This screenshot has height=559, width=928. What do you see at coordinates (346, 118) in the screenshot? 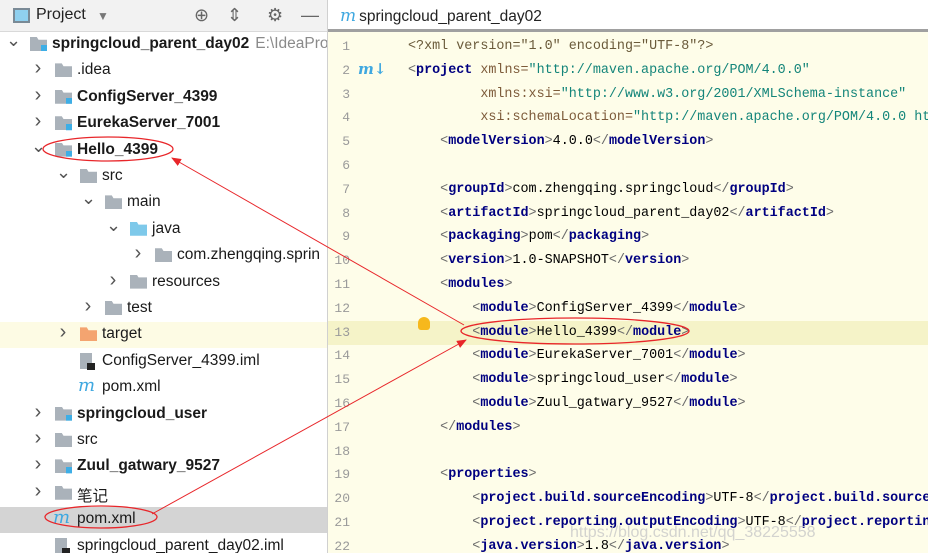
I see `line-number: 4` at bounding box center [346, 118].